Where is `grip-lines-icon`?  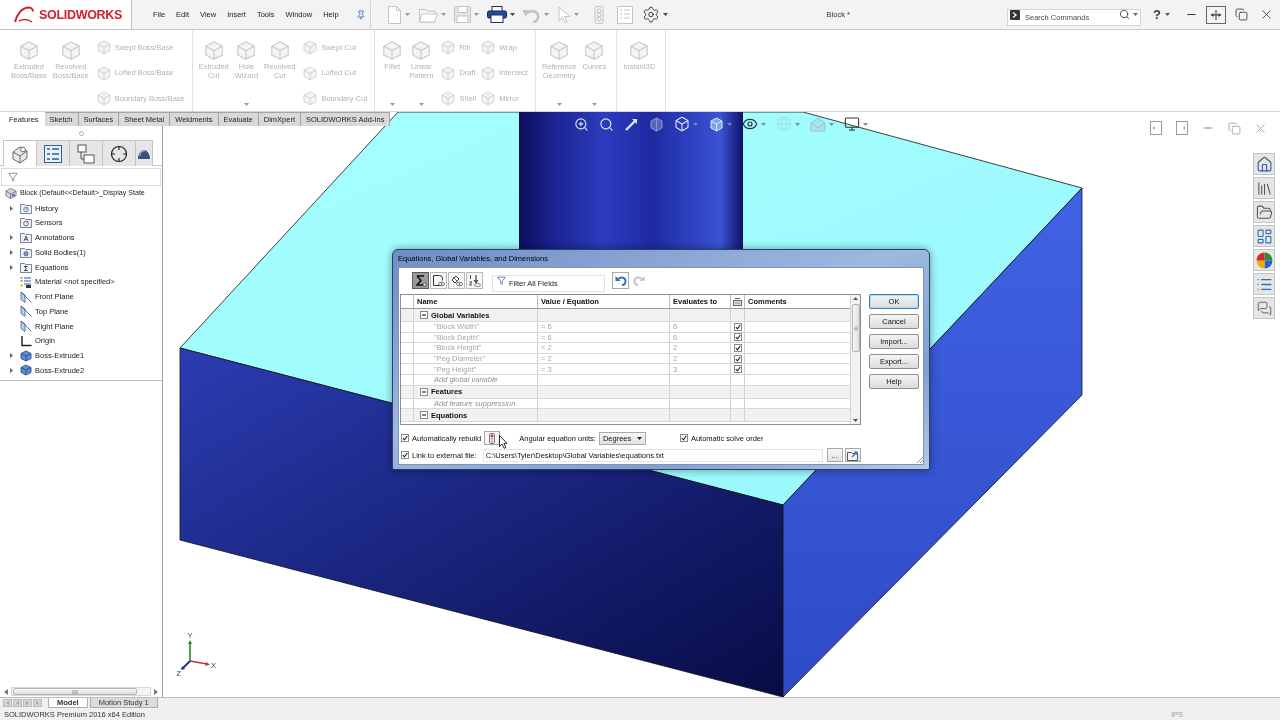 grip-lines-icon is located at coordinates (855, 328).